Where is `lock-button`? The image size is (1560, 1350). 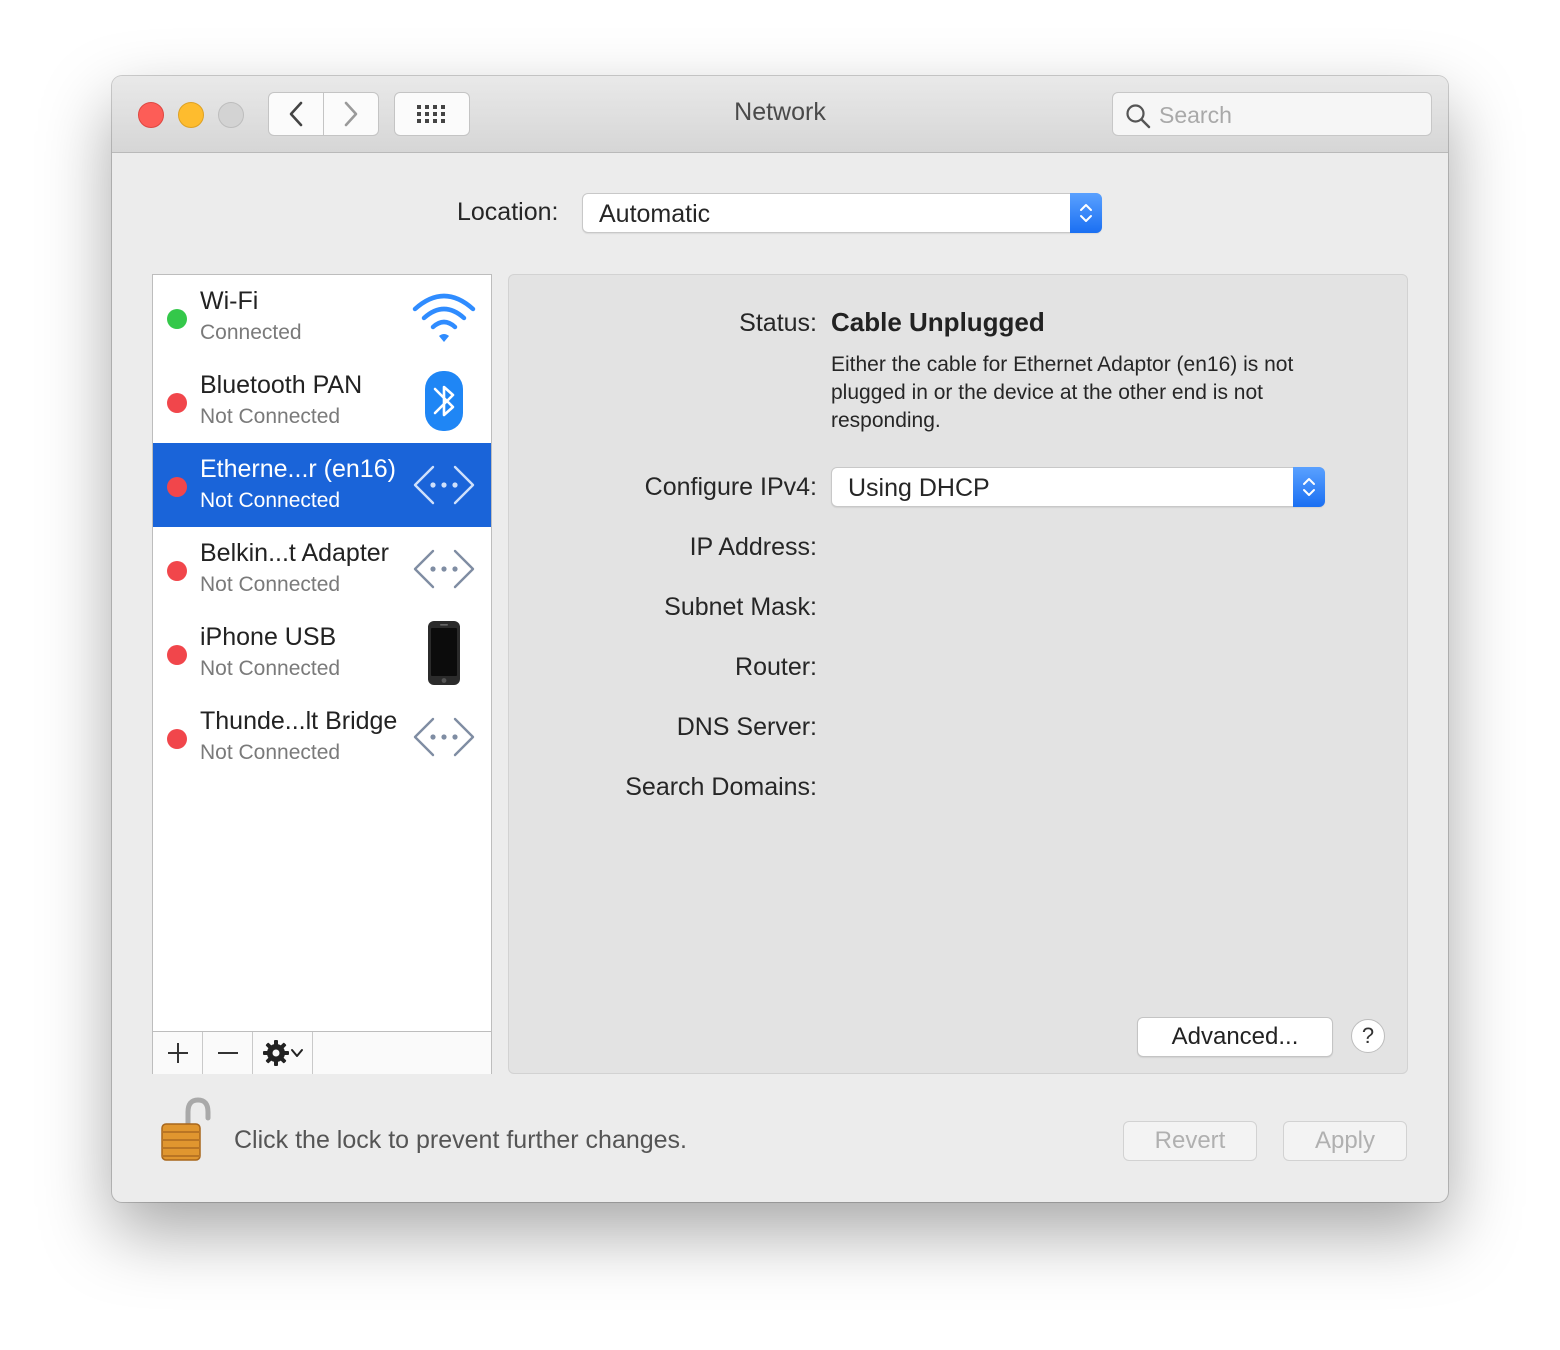
lock-button is located at coordinates (186, 1131).